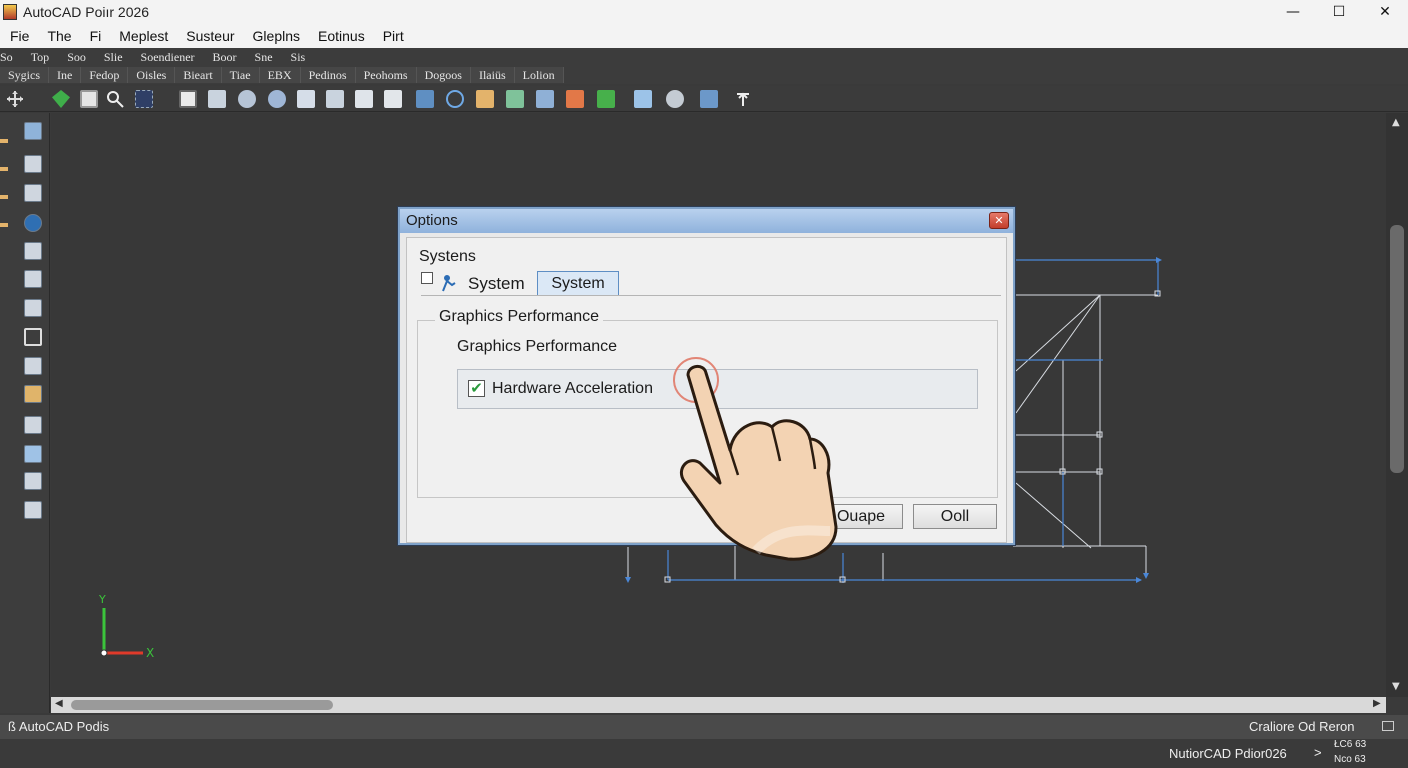 The image size is (1408, 768). I want to click on menu-item-pirt: Pirt, so click(393, 36).